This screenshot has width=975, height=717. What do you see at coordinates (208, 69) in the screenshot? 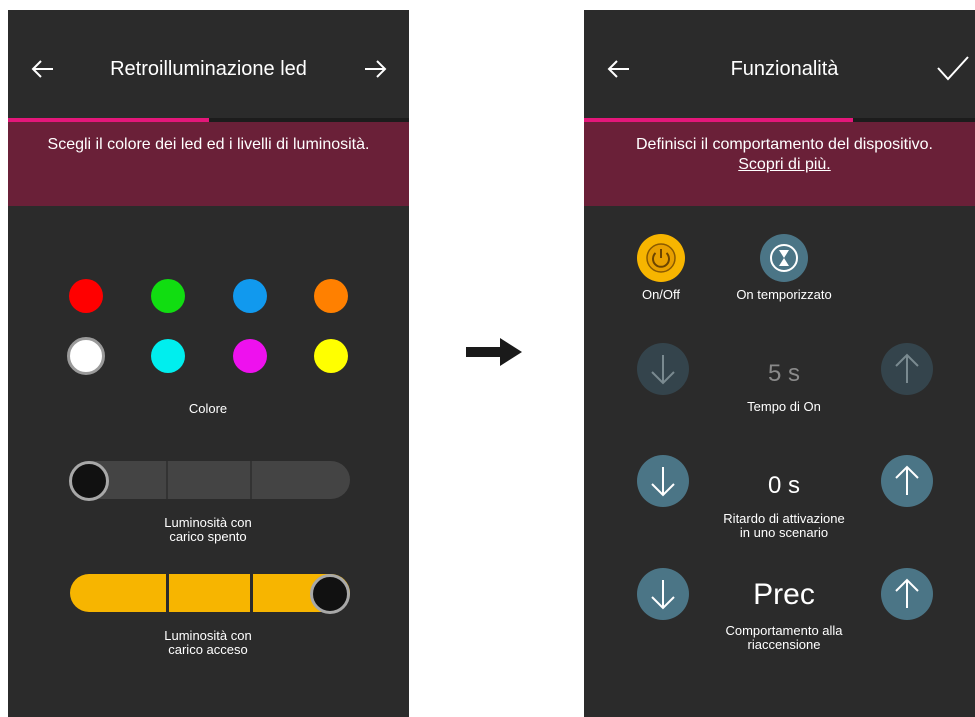
I see `page-title: Retroilluminazione led` at bounding box center [208, 69].